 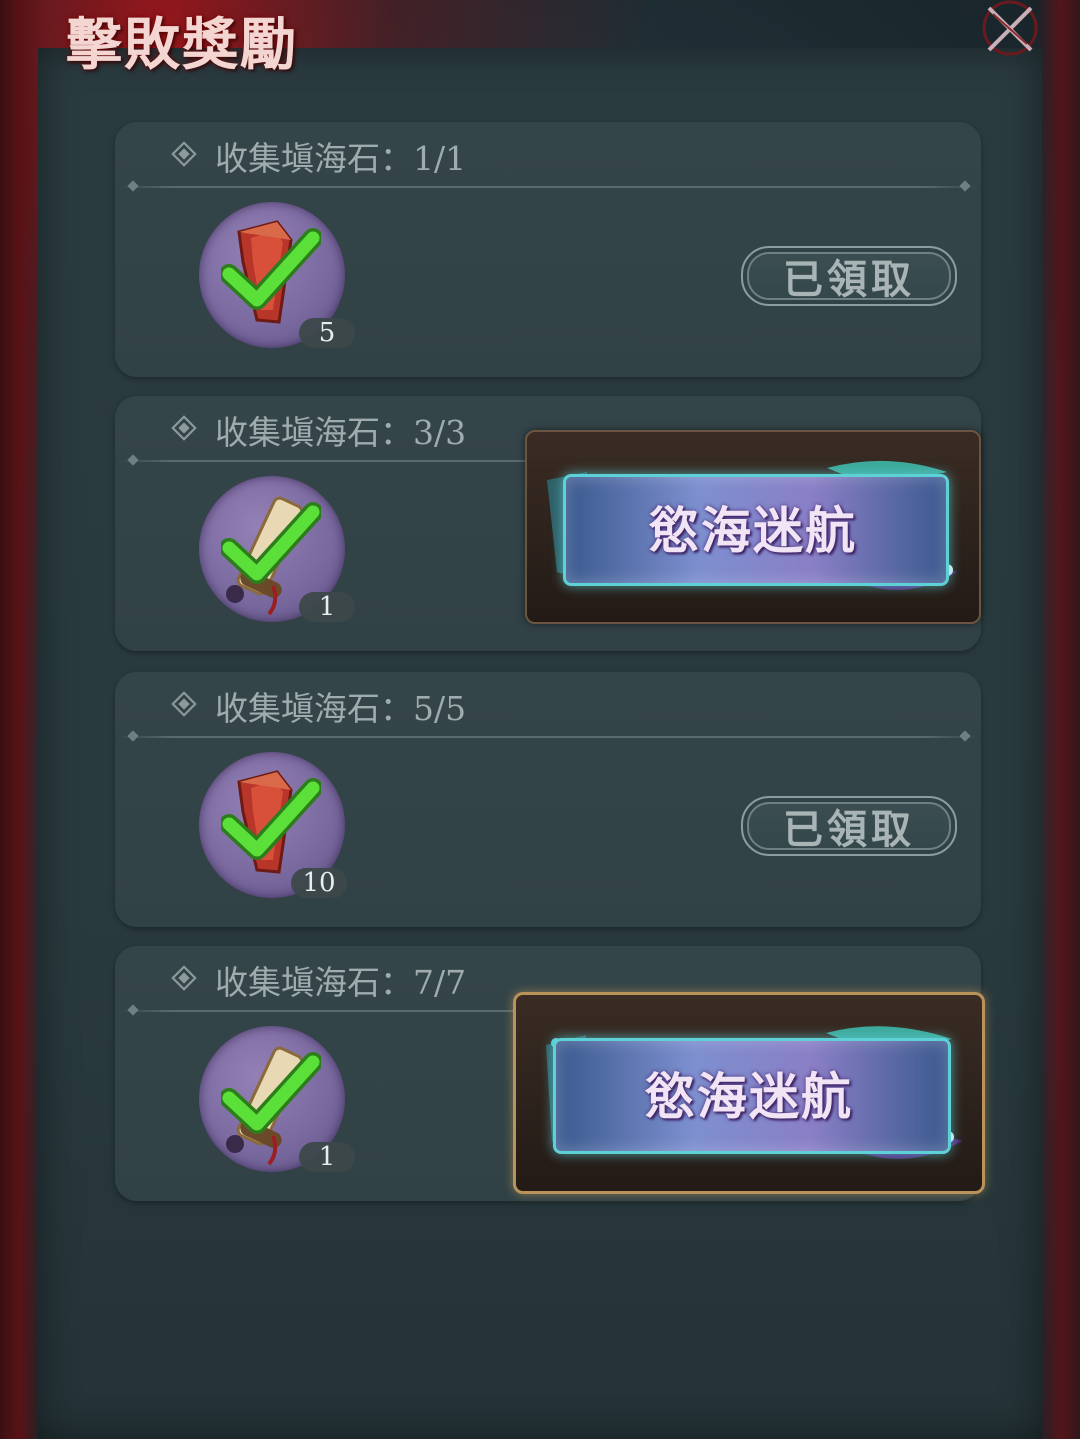 I want to click on close-button, so click(x=1010, y=30).